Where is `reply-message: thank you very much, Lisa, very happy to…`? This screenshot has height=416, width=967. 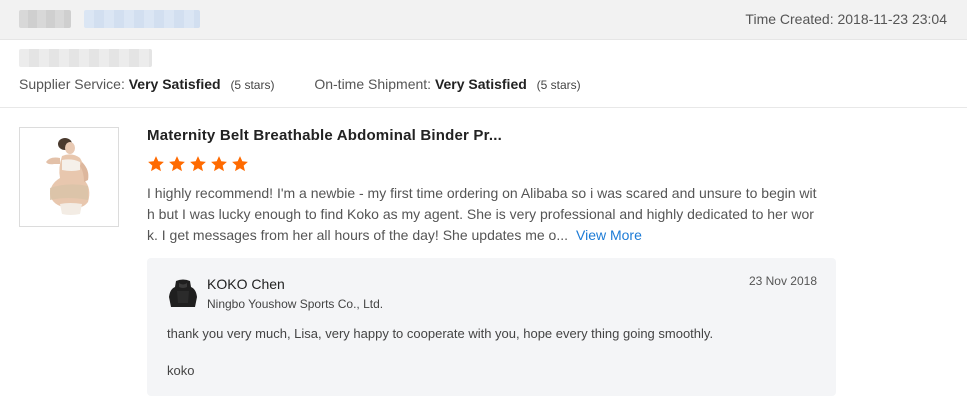 reply-message: thank you very much, Lisa, very happy to… is located at coordinates (440, 333).